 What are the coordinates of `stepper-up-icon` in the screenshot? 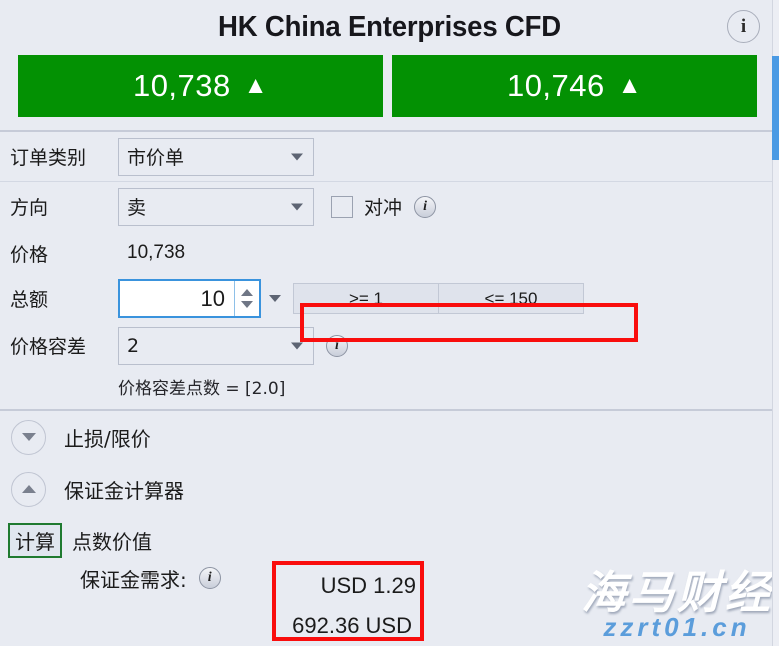 It's located at (247, 292).